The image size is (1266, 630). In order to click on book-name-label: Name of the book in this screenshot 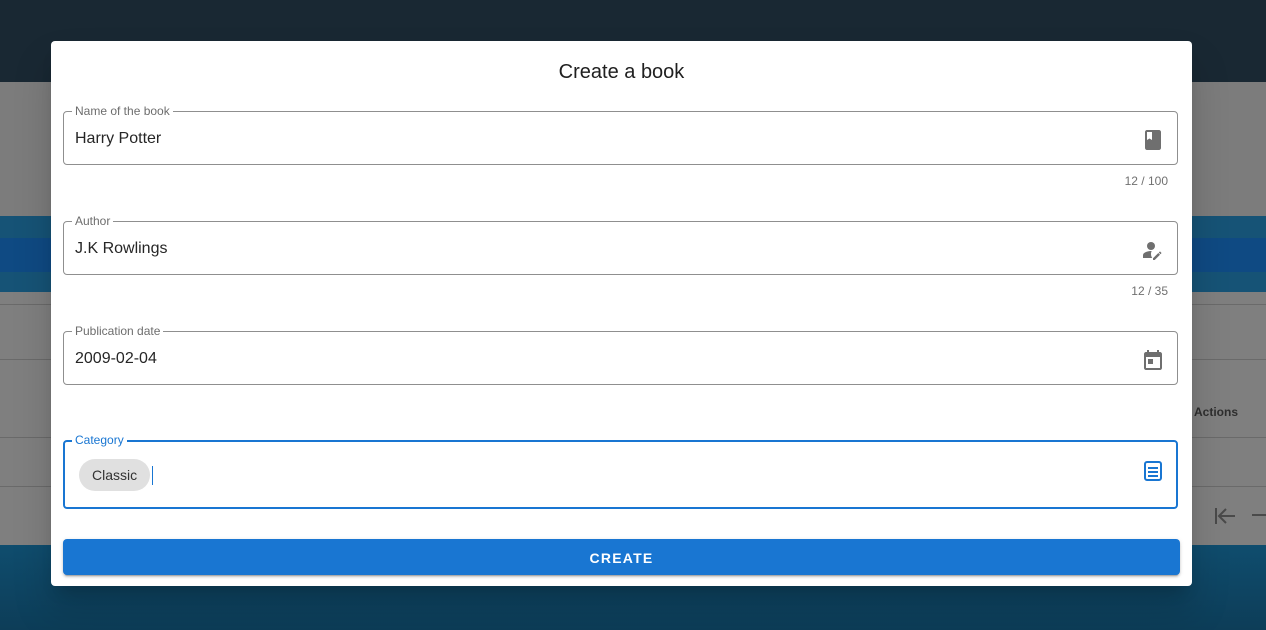, I will do `click(122, 111)`.